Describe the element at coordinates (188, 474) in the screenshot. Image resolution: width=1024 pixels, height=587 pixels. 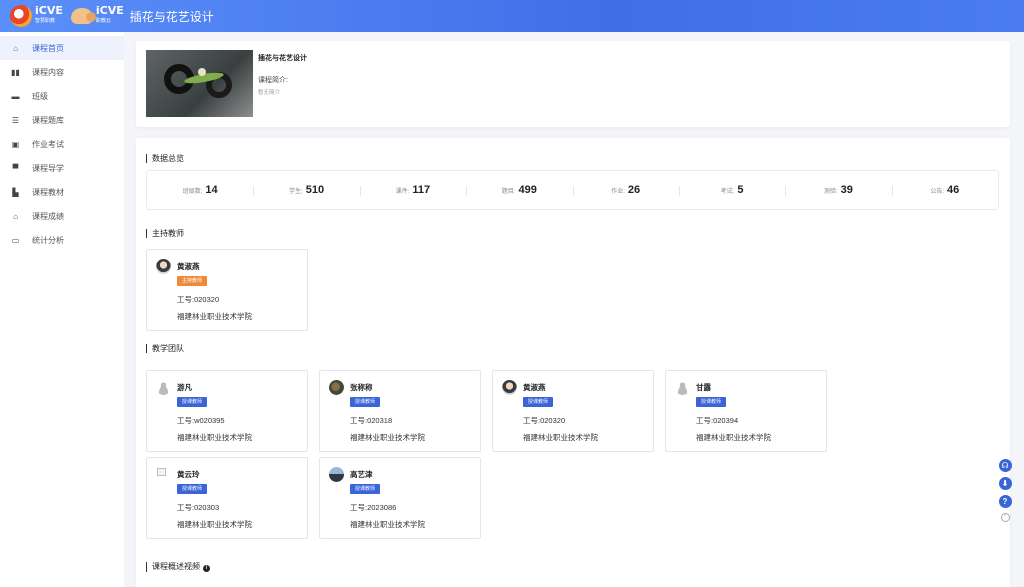
I see `teacher-name: 黄云玲` at that location.